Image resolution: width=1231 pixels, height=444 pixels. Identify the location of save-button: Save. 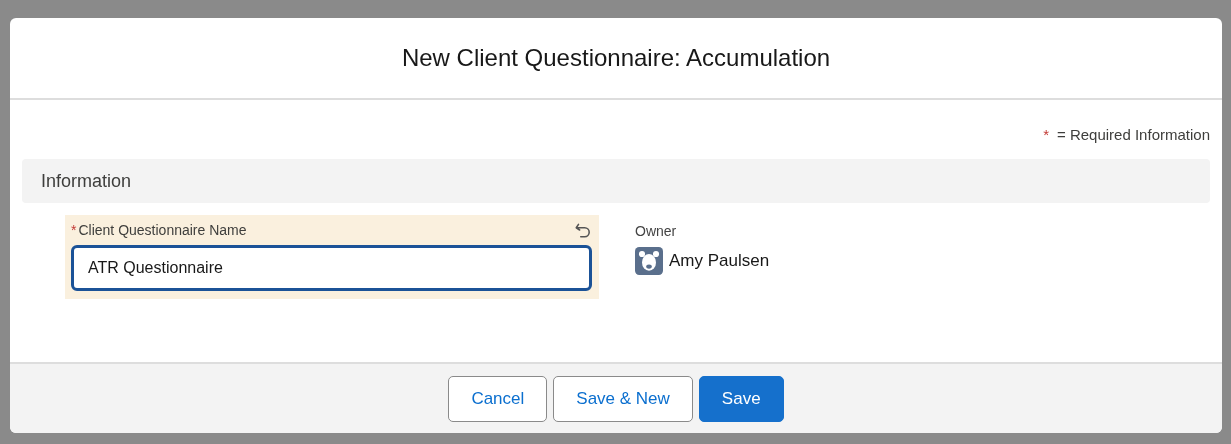
(741, 398).